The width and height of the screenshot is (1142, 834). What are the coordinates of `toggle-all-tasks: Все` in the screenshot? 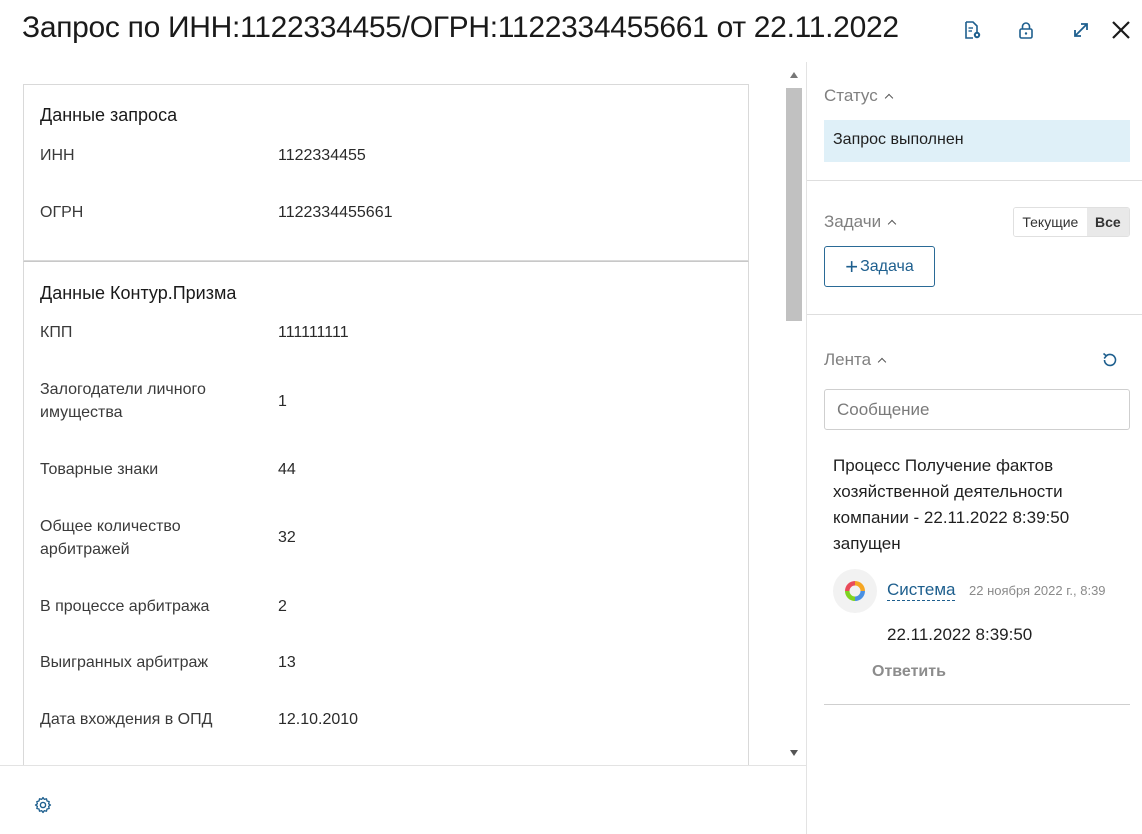 It's located at (1107, 222).